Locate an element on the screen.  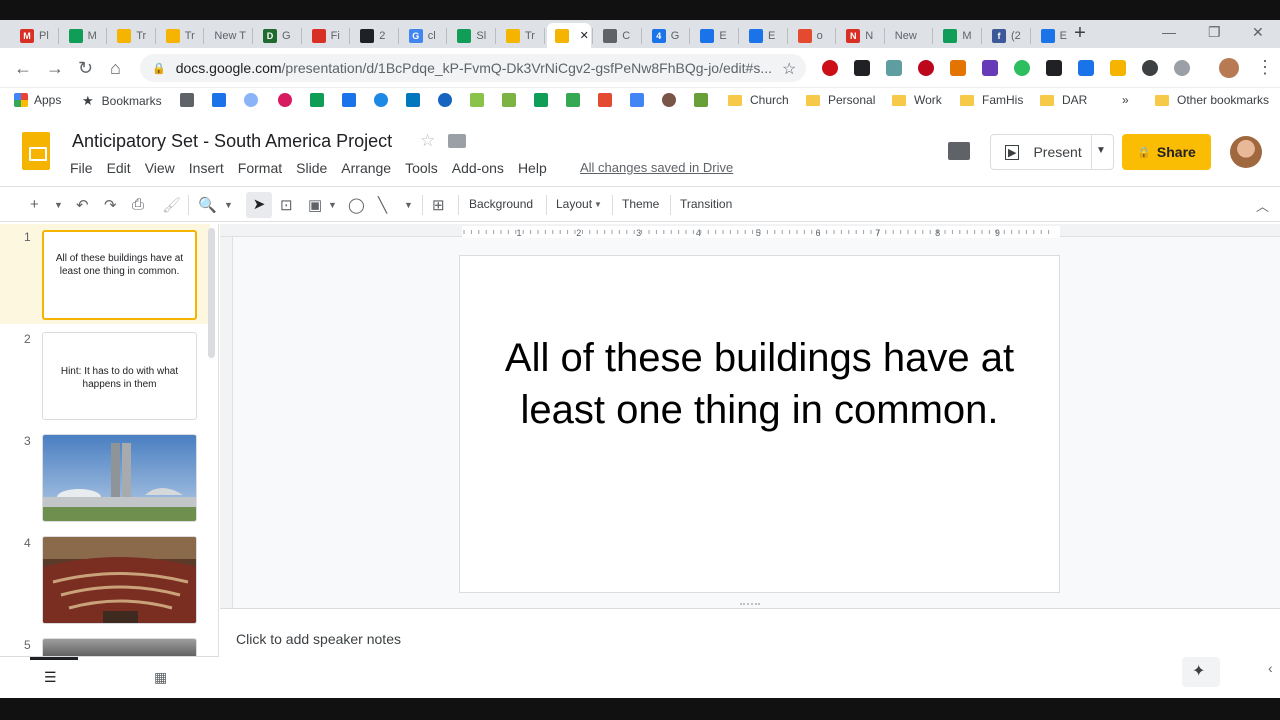
paint-format-icon: 🖌 is located at coordinates (171, 205).